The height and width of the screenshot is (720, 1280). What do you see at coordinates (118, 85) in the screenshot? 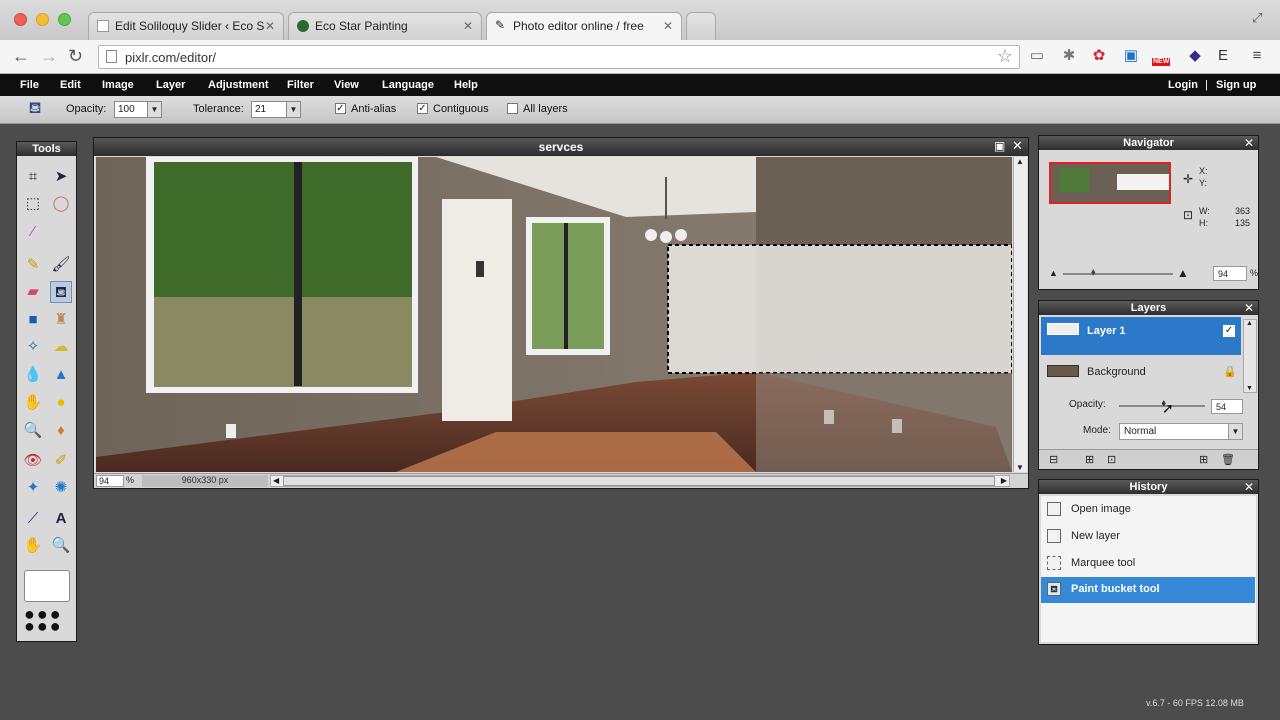
I see `menu-image: Image` at bounding box center [118, 85].